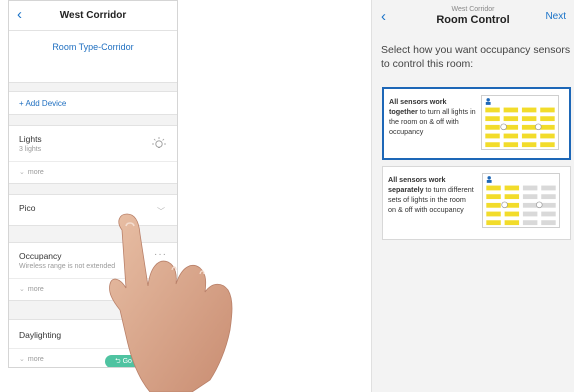  What do you see at coordinates (520, 122) in the screenshot?
I see `sensors-together-diagram` at bounding box center [520, 122].